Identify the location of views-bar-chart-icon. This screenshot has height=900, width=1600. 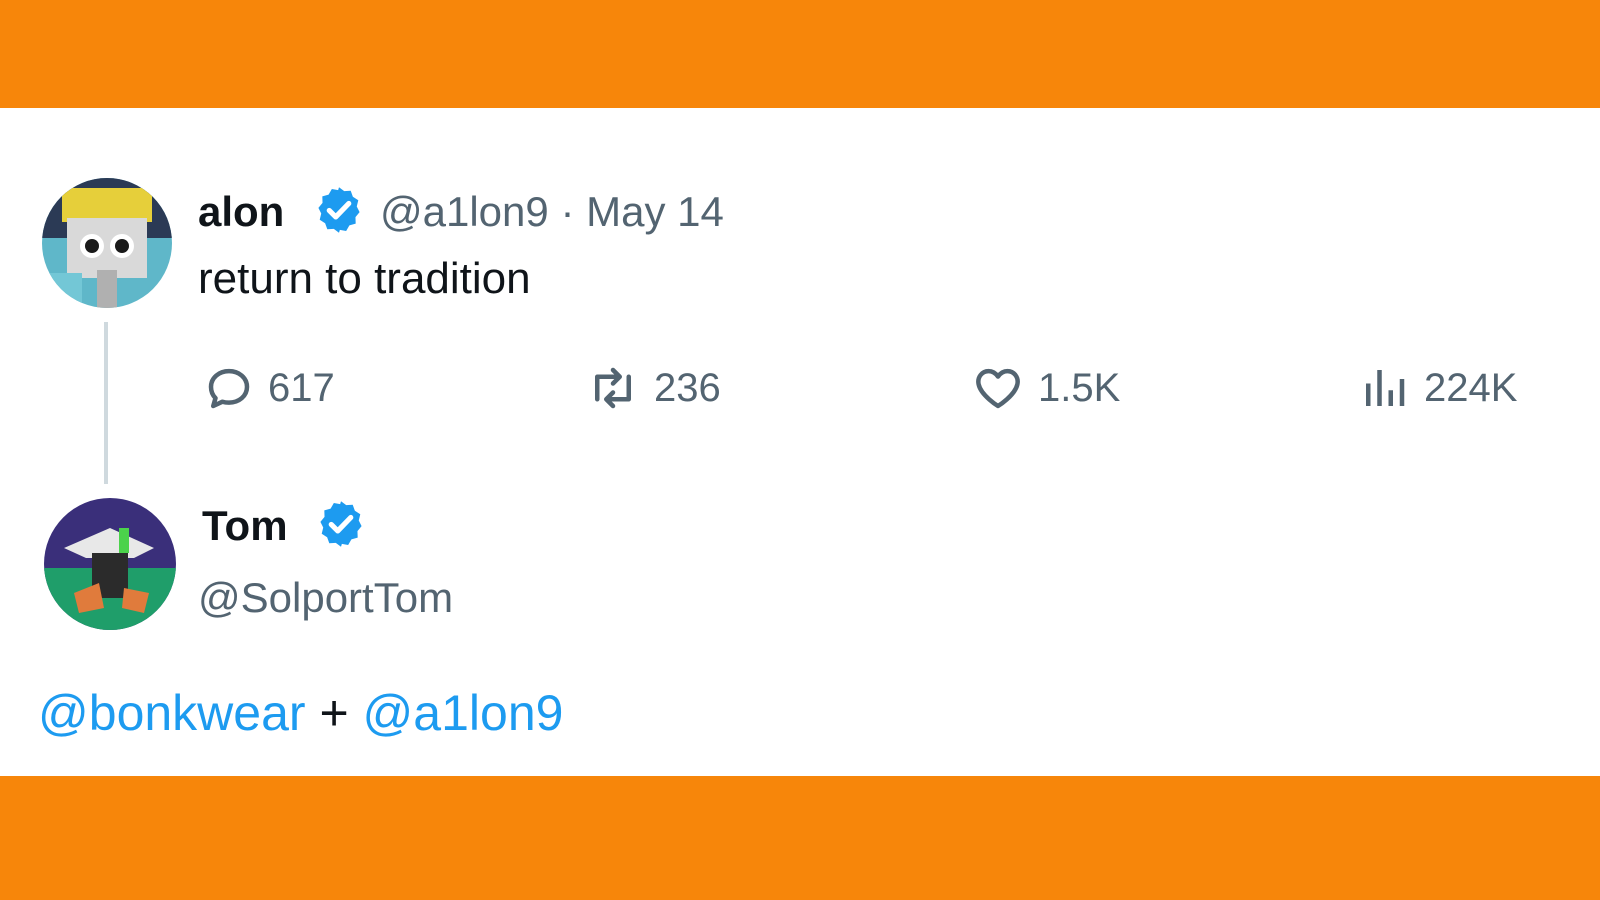
(1385, 388).